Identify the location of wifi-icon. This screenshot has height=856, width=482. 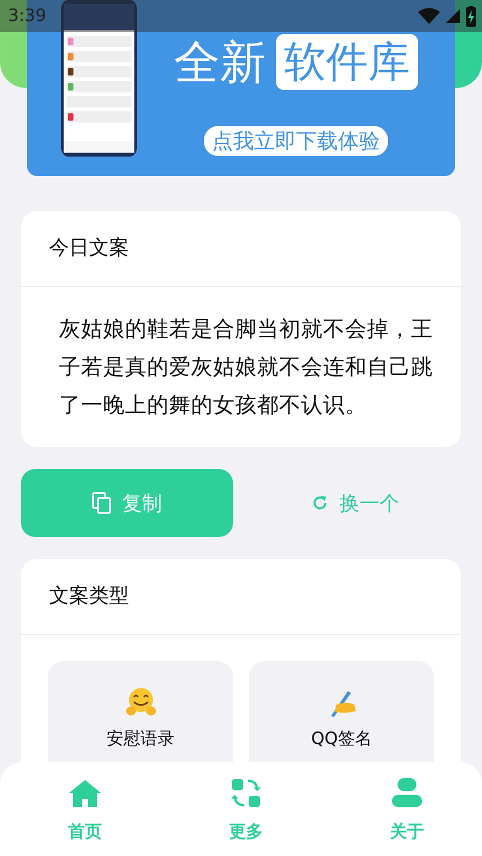
(429, 16).